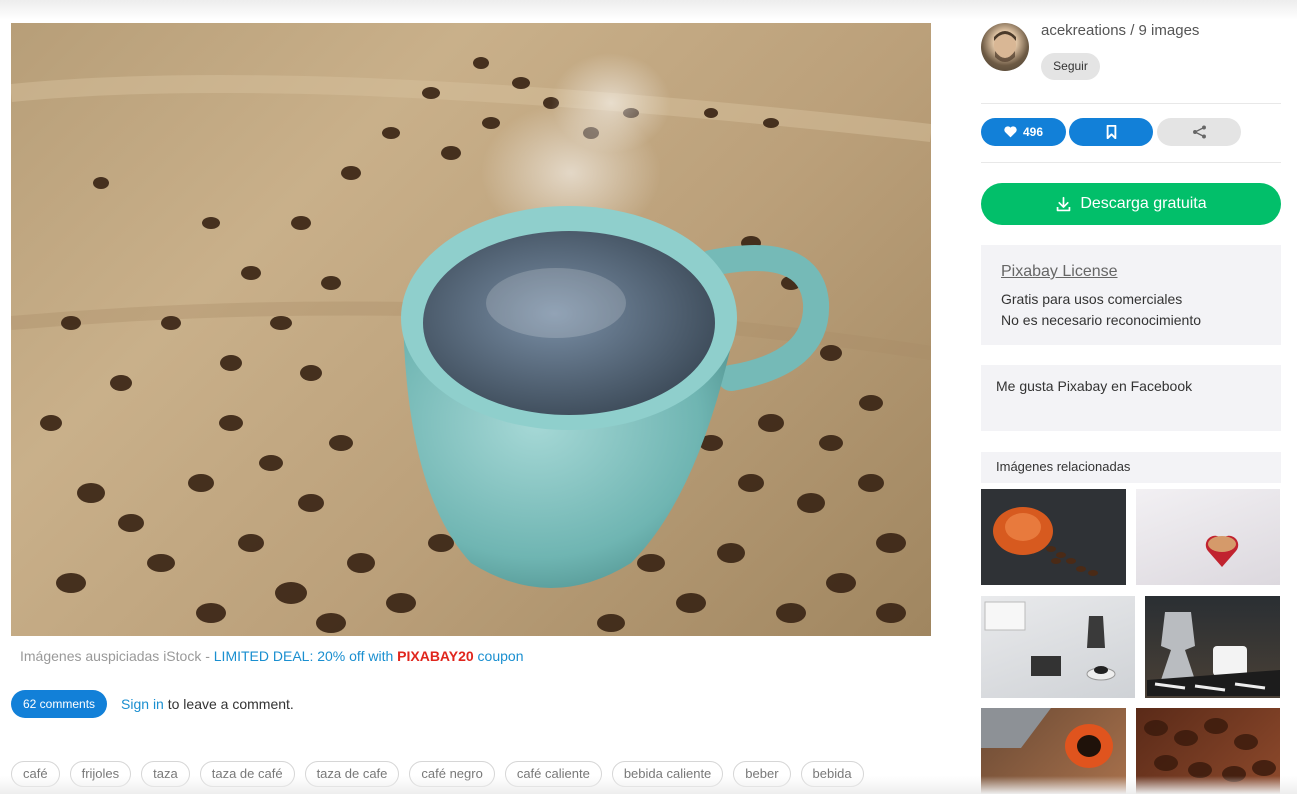  I want to click on bookmark-icon, so click(1111, 132).